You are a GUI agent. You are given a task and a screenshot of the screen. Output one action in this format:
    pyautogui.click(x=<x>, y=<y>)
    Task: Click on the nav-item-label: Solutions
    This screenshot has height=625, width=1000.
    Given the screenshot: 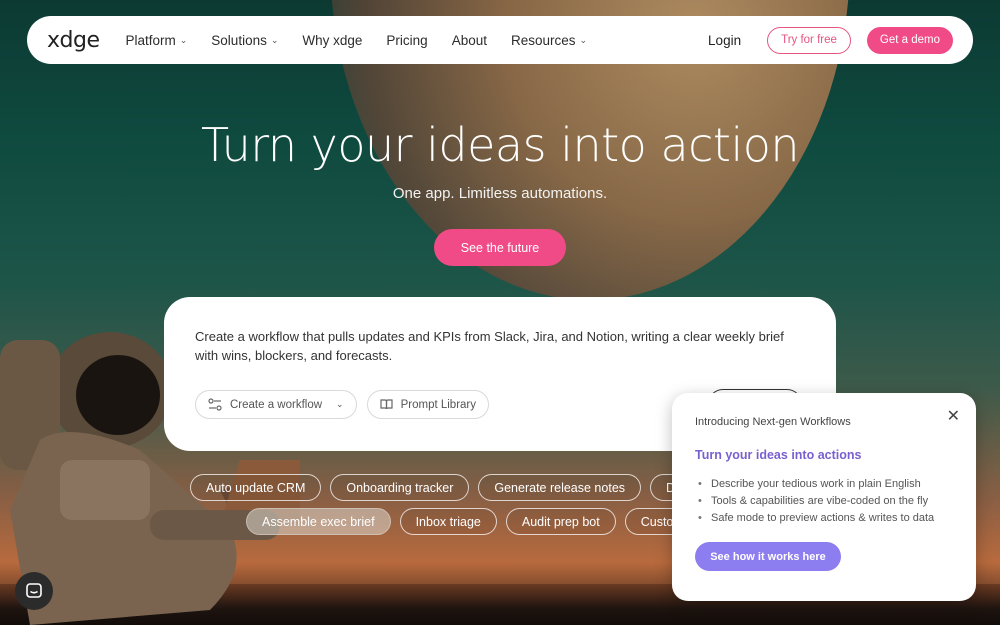 What is the action you would take?
    pyautogui.click(x=239, y=40)
    